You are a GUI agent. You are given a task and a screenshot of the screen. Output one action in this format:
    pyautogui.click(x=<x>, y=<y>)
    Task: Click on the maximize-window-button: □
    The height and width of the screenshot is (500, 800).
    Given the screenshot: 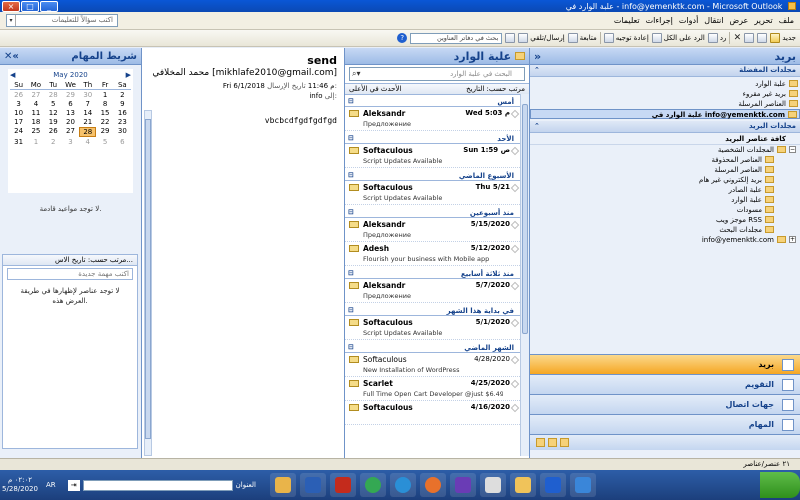 What is the action you would take?
    pyautogui.click(x=30, y=6)
    